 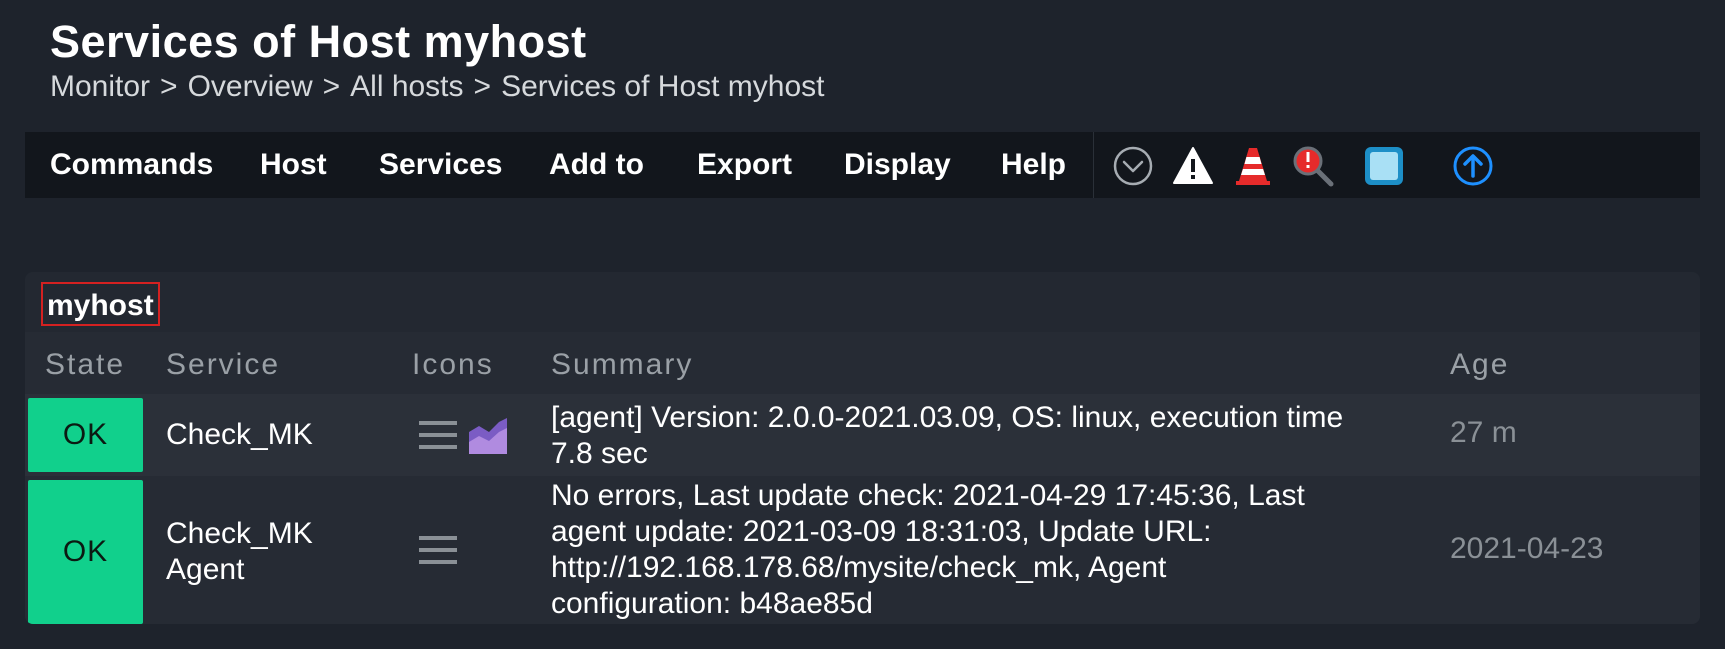 I want to click on host-name-link: myhost, so click(x=100, y=304).